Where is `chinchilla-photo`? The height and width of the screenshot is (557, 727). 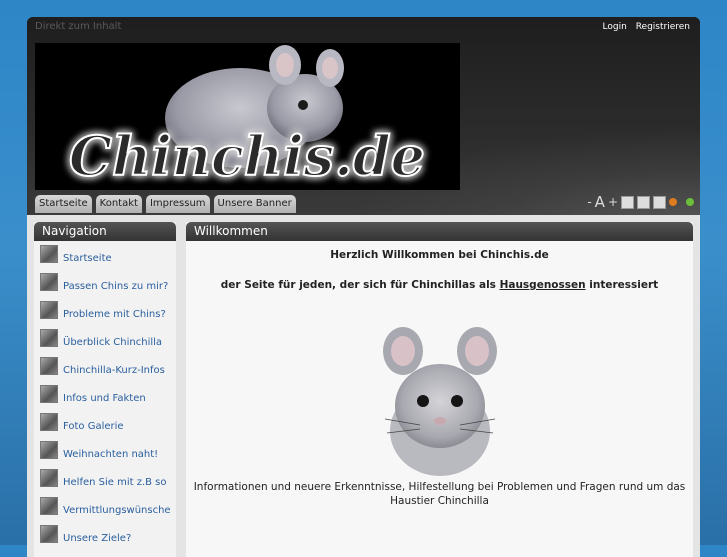
chinchilla-photo is located at coordinates (439, 401).